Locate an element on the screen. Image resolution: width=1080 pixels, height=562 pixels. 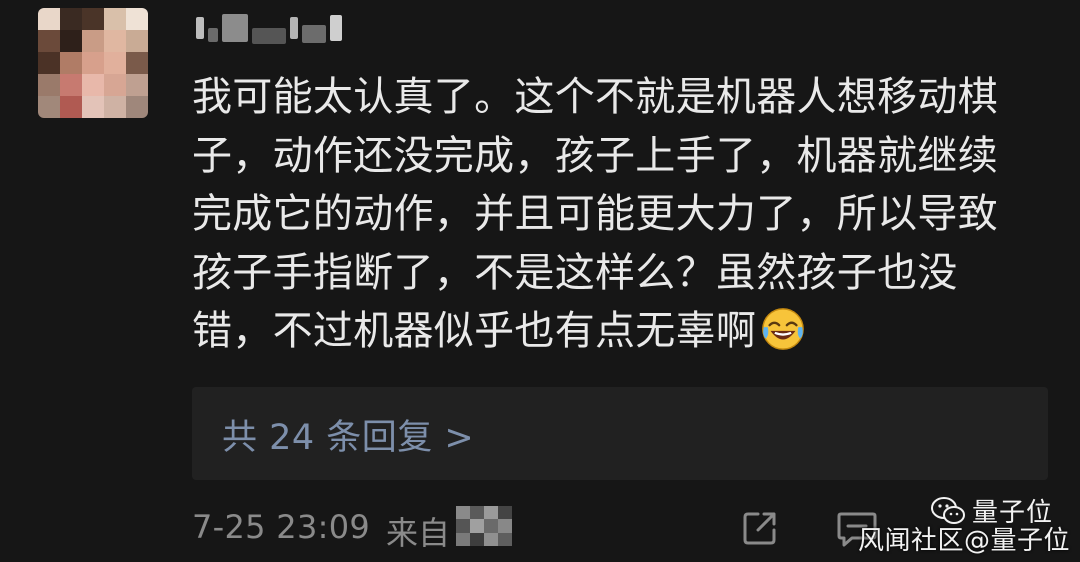
comment-line: 孩子手指断了，不是这样么？虽然孩子也没 is located at coordinates (575, 272).